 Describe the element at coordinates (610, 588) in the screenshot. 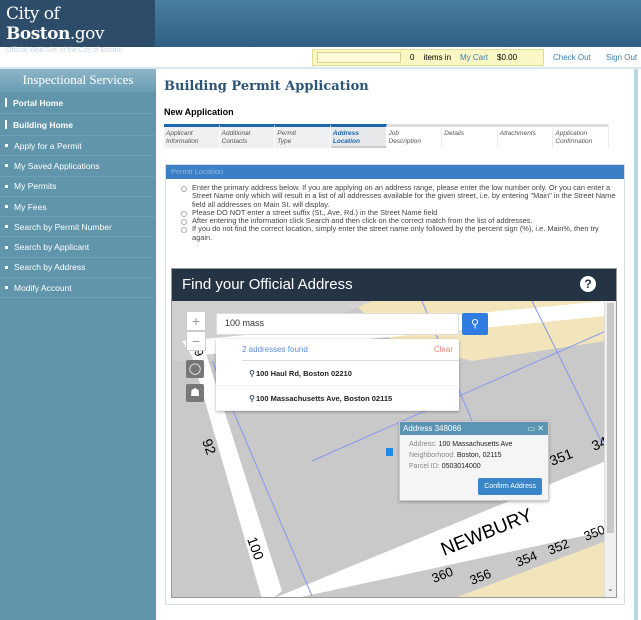

I see `chevron-down-icon: ⌄` at that location.